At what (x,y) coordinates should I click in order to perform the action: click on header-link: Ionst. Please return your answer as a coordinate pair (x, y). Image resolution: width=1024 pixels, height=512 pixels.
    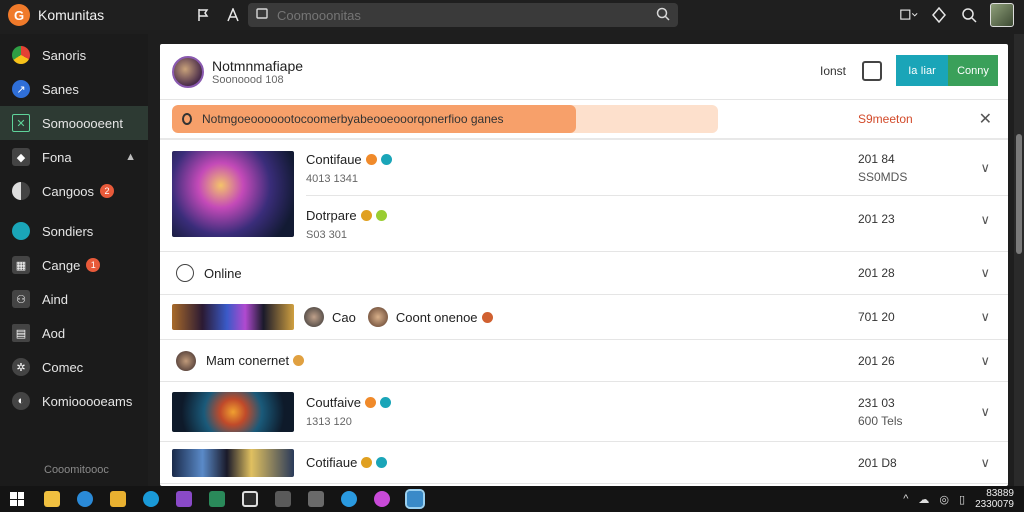
    Looking at the image, I should click on (833, 71).